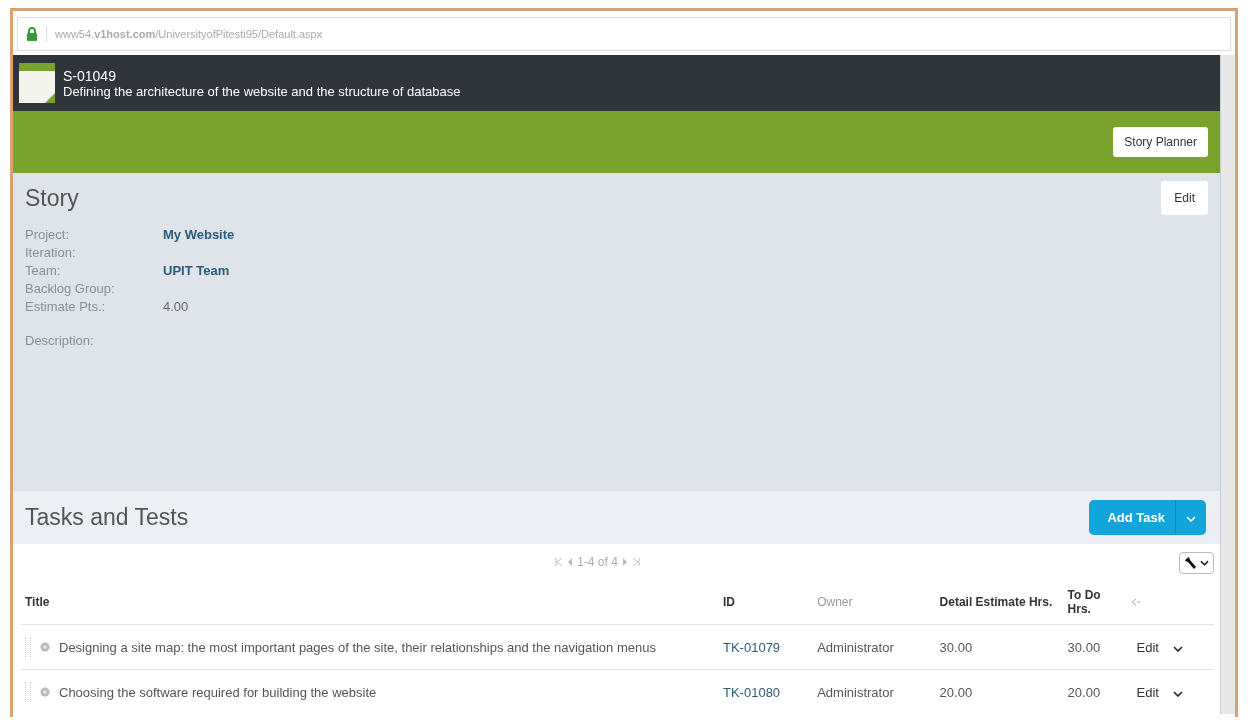 The width and height of the screenshot is (1250, 720). Describe the element at coordinates (766, 691) in the screenshot. I see `task-id: TK-01080` at that location.